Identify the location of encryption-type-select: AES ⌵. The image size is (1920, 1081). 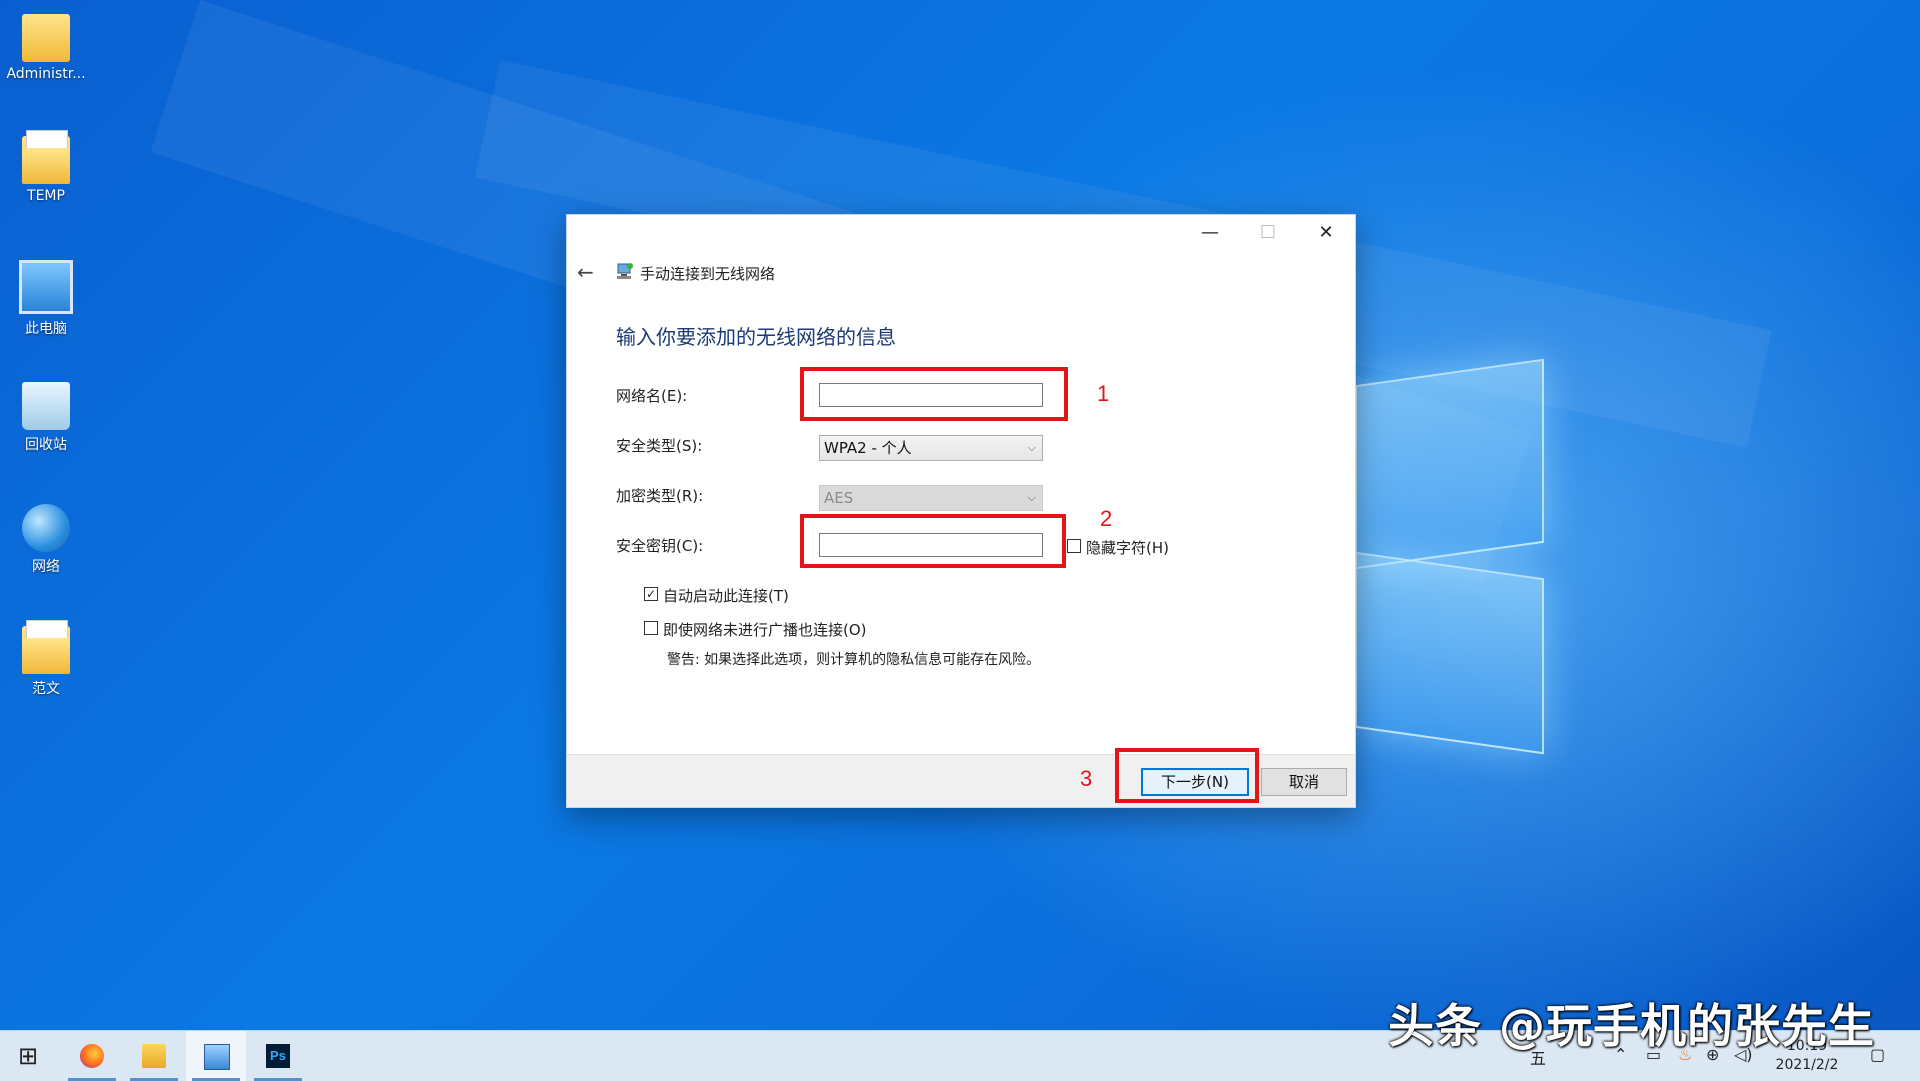
(931, 498).